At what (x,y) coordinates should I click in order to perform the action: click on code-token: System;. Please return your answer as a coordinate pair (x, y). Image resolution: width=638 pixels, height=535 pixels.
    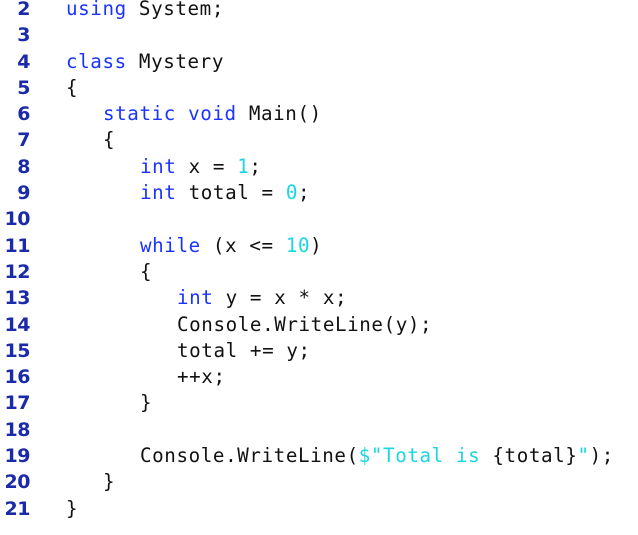
    Looking at the image, I should click on (175, 10).